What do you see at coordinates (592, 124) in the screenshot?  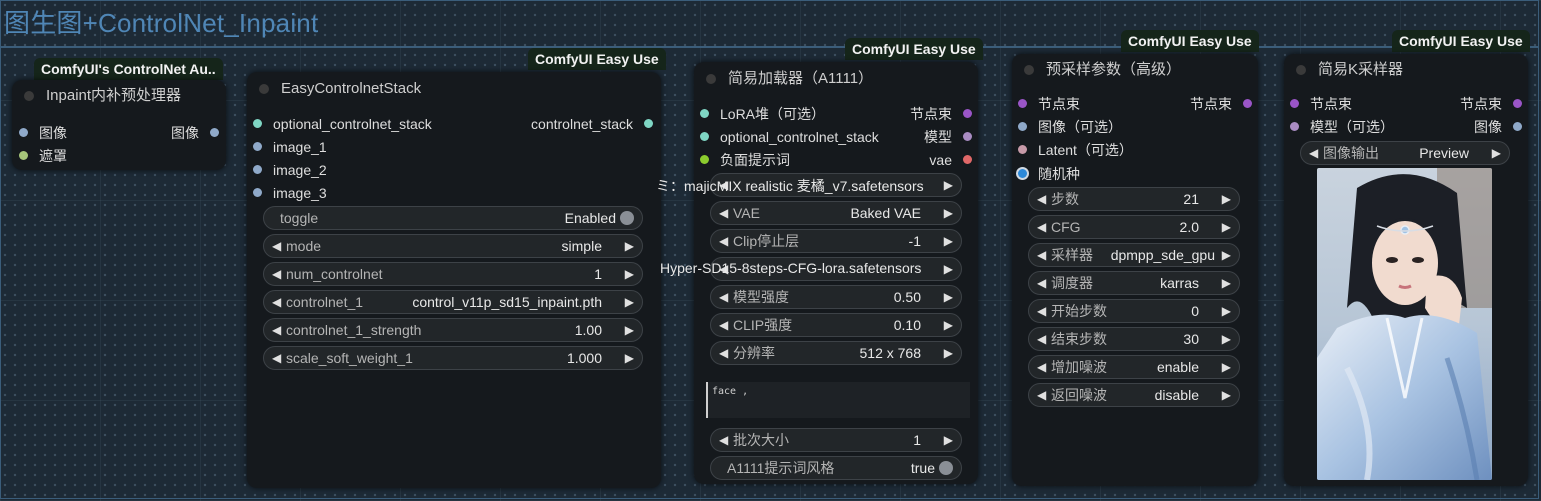 I see `output-controlnet-stack: controlnet_stack` at bounding box center [592, 124].